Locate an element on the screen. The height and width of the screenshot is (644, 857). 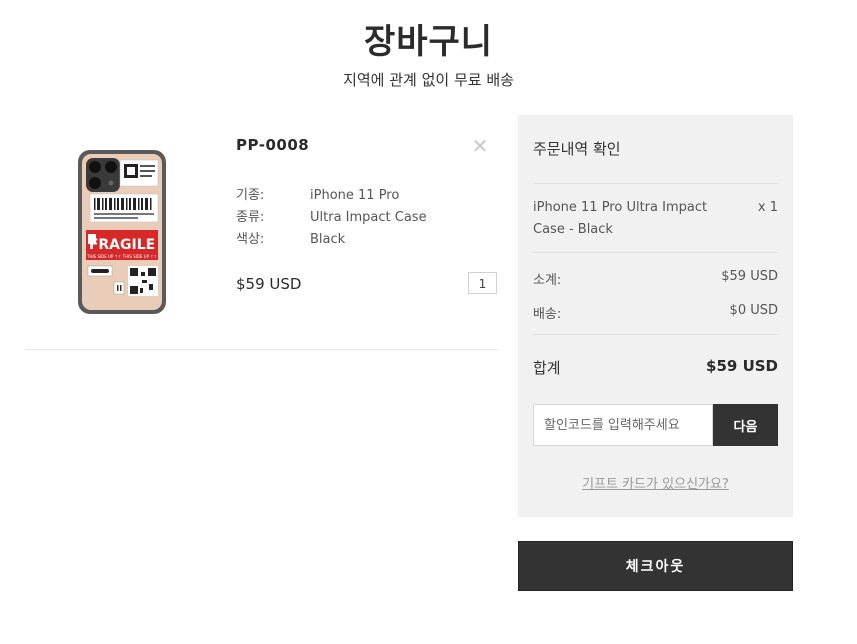
spec-label: 종류: is located at coordinates (250, 217).